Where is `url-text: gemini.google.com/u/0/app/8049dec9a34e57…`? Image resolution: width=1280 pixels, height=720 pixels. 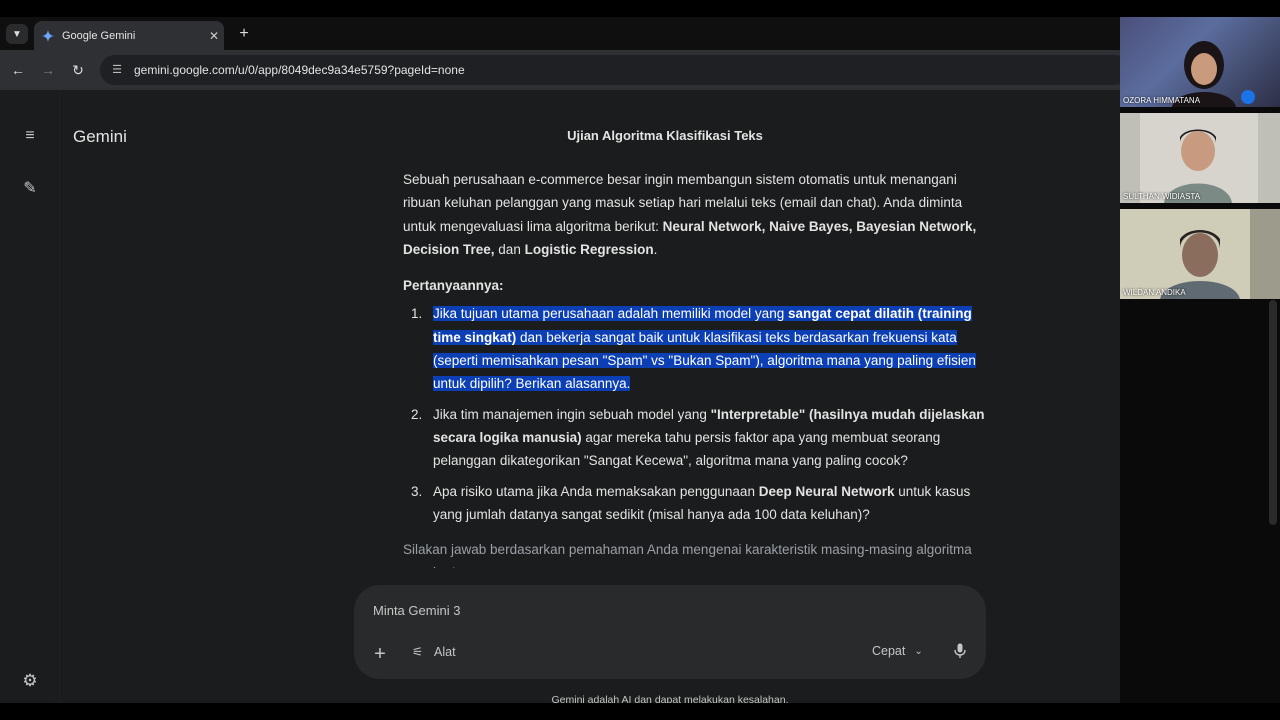
url-text: gemini.google.com/u/0/app/8049dec9a34e57… is located at coordinates (299, 70).